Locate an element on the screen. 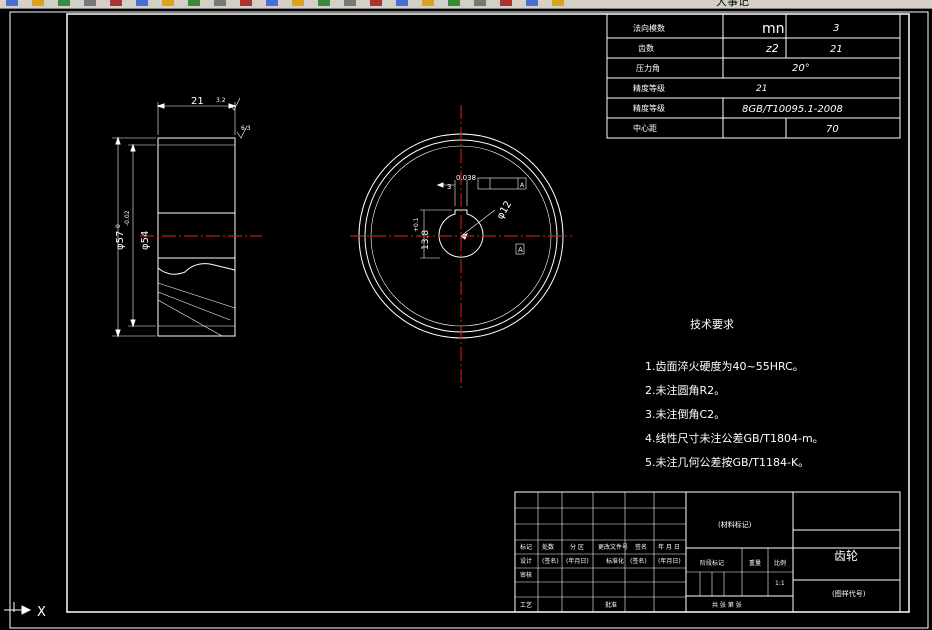  roughness-side: 6.3 is located at coordinates (246, 128).